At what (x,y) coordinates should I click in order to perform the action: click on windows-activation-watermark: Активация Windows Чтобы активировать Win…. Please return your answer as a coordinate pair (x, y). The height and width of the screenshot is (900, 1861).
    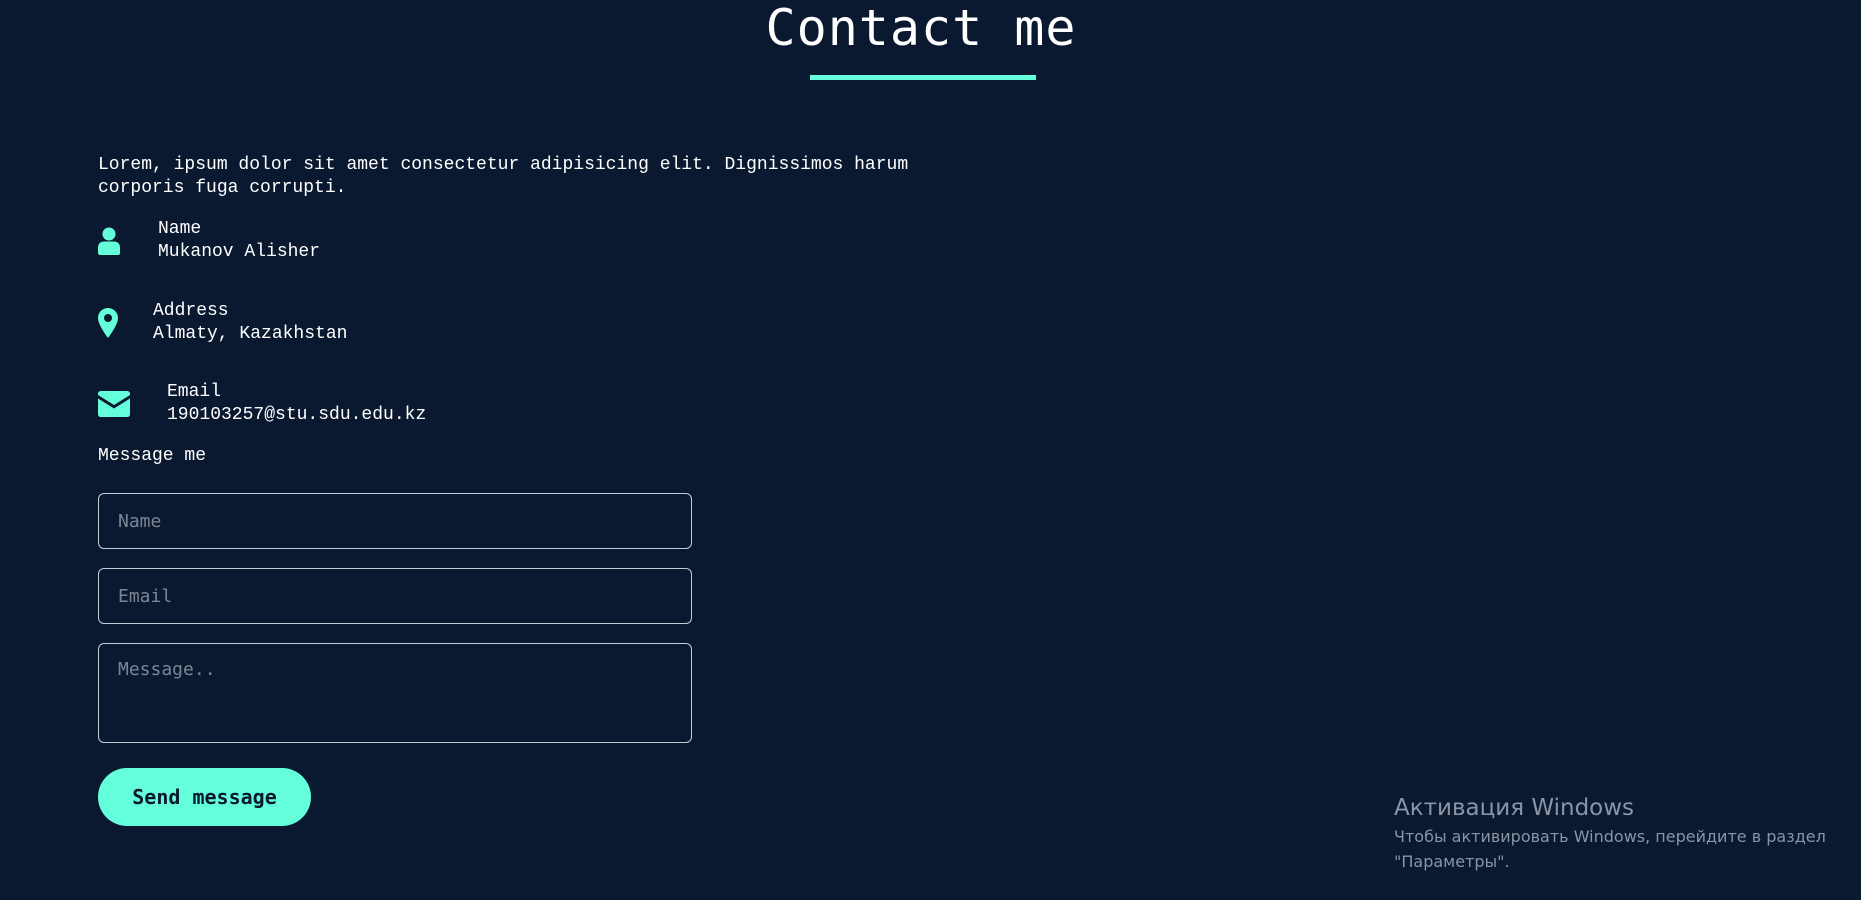
    Looking at the image, I should click on (1610, 833).